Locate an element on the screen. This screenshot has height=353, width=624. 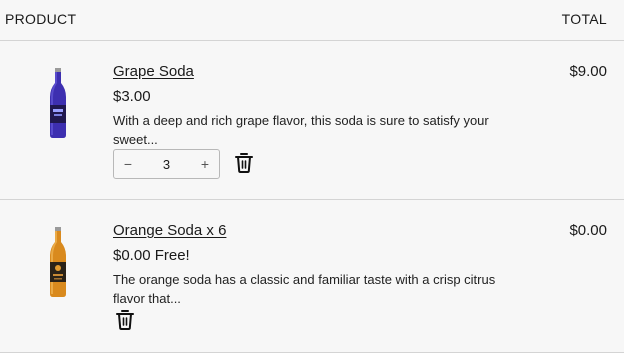
product-column-header: PRODUCT is located at coordinates (41, 19).